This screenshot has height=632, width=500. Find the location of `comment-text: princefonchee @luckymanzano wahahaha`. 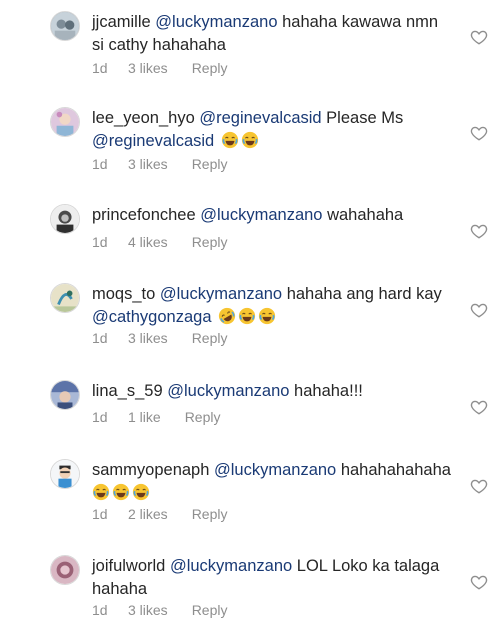

comment-text: princefonchee @luckymanzano wahahaha is located at coordinates (277, 215).